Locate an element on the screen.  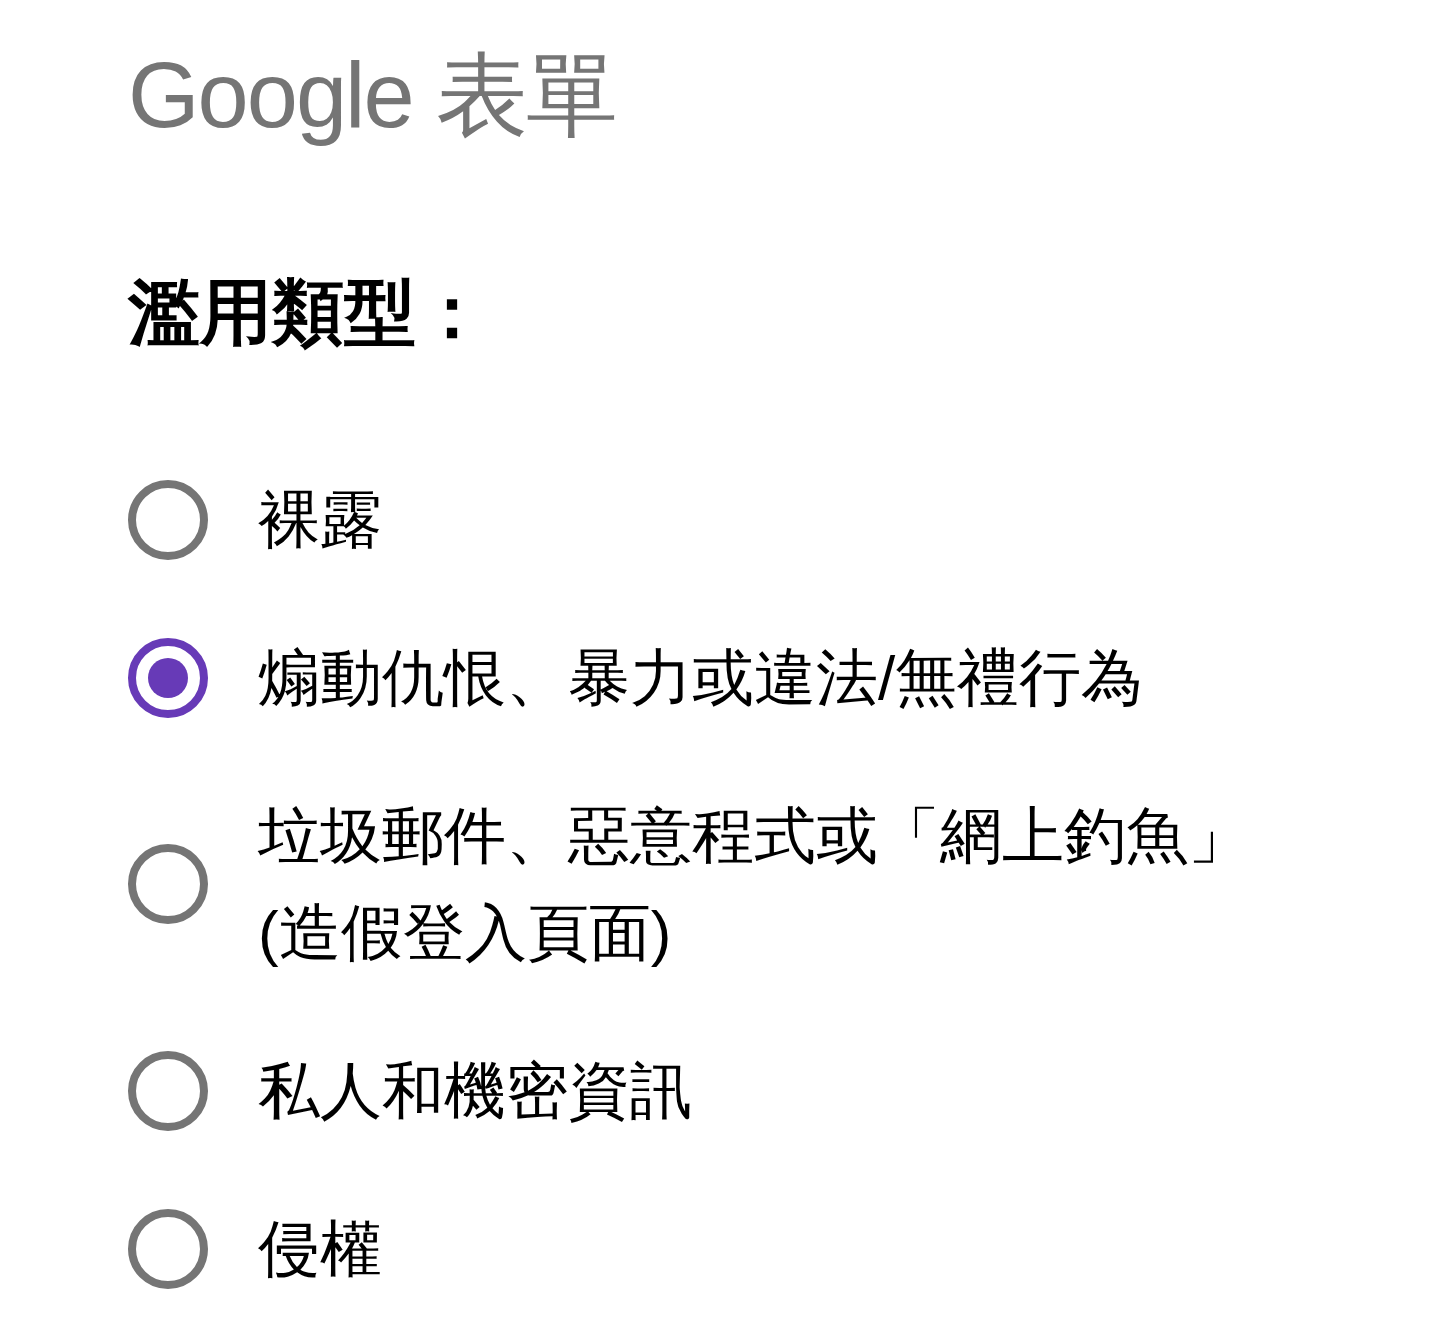
option-label: 垃圾郵件、惡意程式或「網上釣魚」(造假登入頁面) is located at coordinates (778, 884).